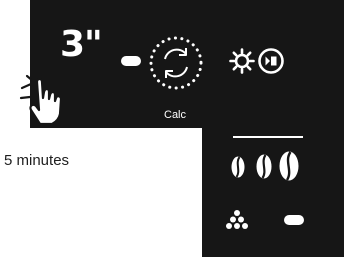 Image resolution: width=344 pixels, height=257 pixels. I want to click on timer-display: 3", so click(81, 44).